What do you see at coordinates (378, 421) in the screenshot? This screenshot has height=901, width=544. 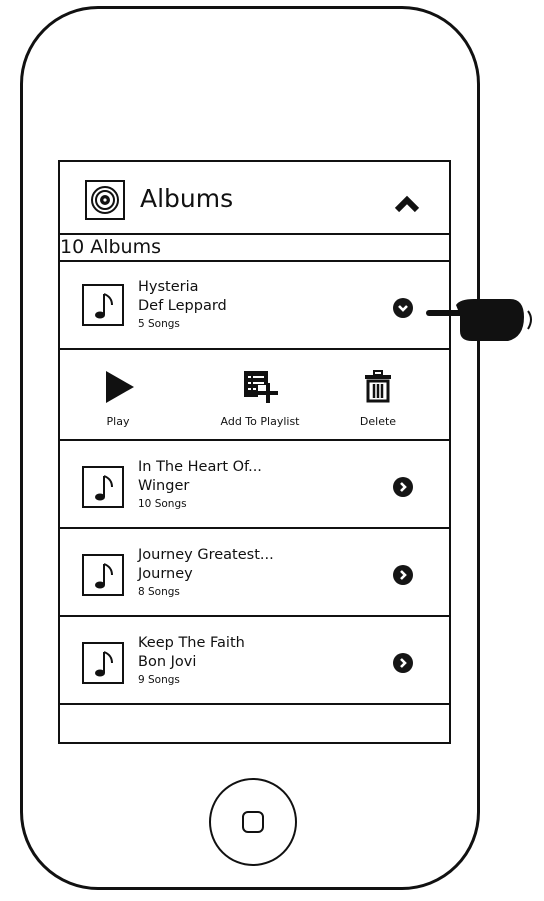 I see `delete-label: Delete` at bounding box center [378, 421].